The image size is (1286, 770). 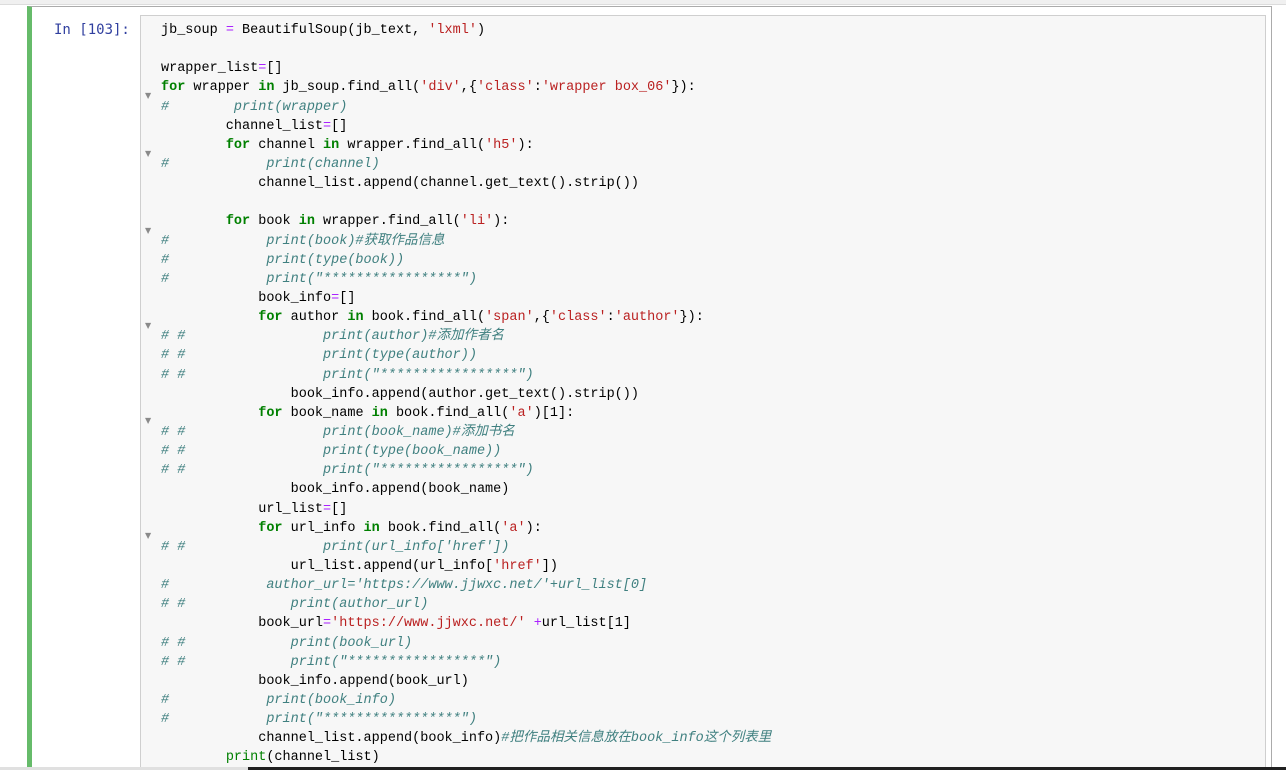 What do you see at coordinates (338, 432) in the screenshot?
I see `code-token: # # print(book_name)#添加书名` at bounding box center [338, 432].